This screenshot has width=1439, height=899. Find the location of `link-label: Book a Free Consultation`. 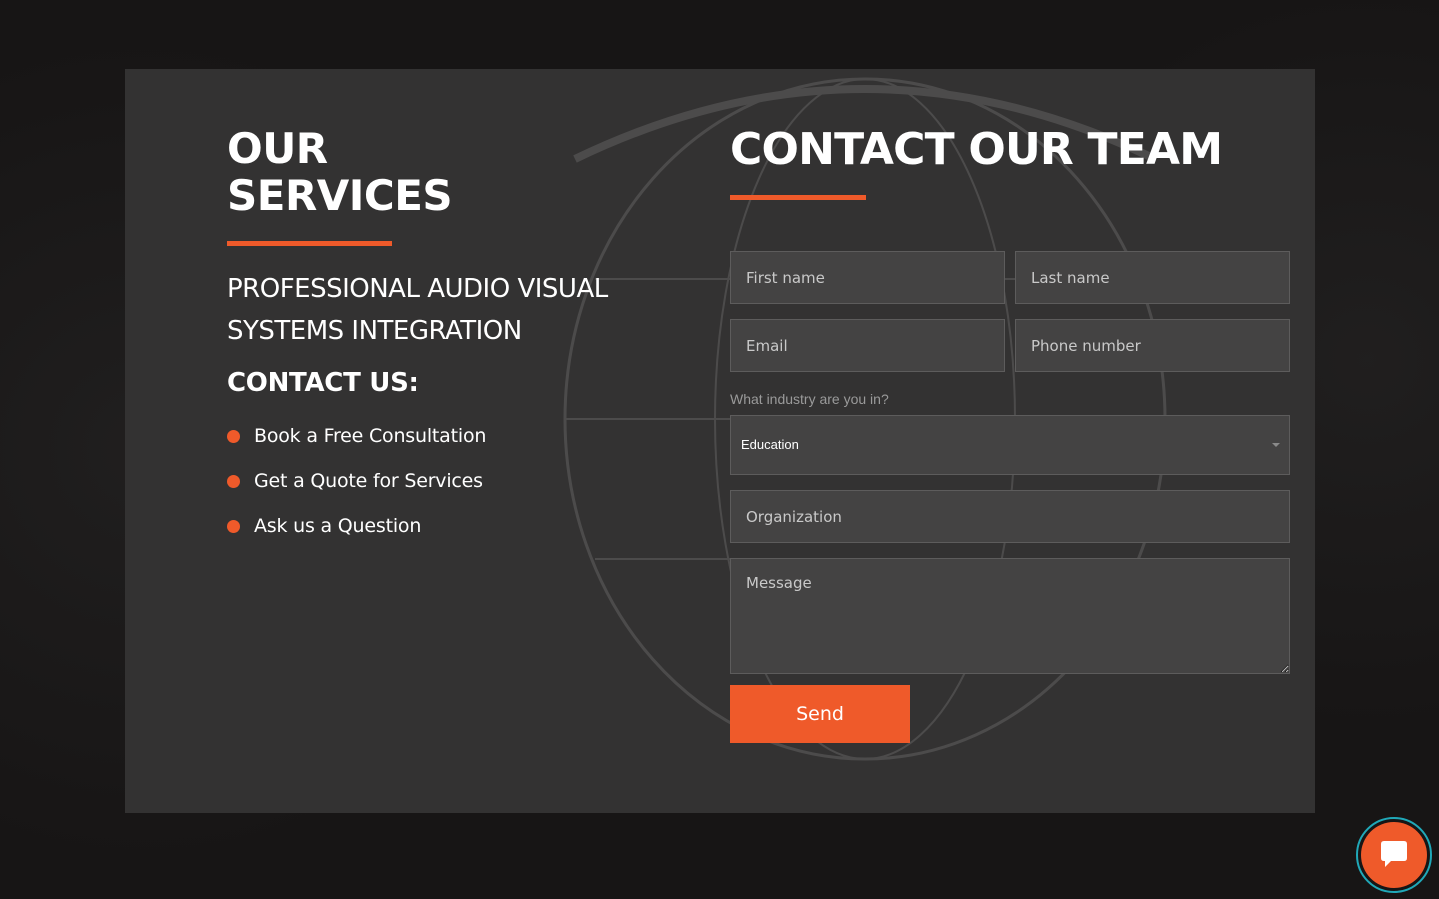

link-label: Book a Free Consultation is located at coordinates (370, 435).